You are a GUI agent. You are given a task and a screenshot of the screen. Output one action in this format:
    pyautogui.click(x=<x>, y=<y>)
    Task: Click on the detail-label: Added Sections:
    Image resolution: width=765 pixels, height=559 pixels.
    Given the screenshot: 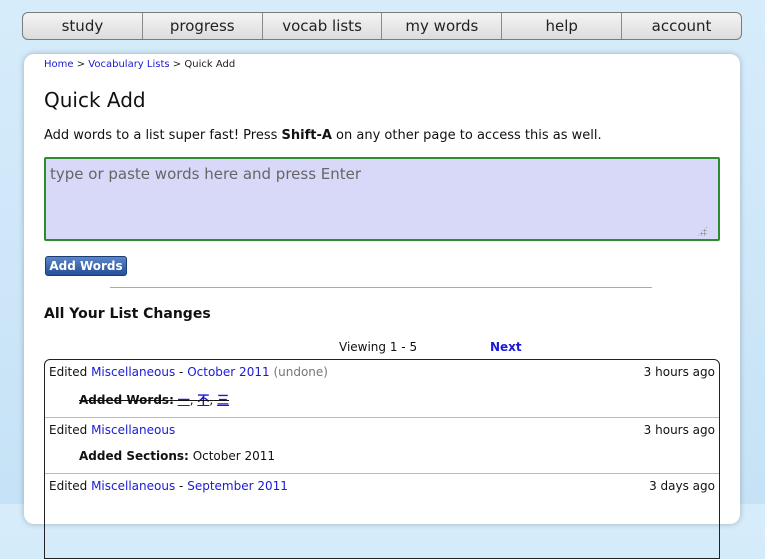 What is the action you would take?
    pyautogui.click(x=134, y=456)
    